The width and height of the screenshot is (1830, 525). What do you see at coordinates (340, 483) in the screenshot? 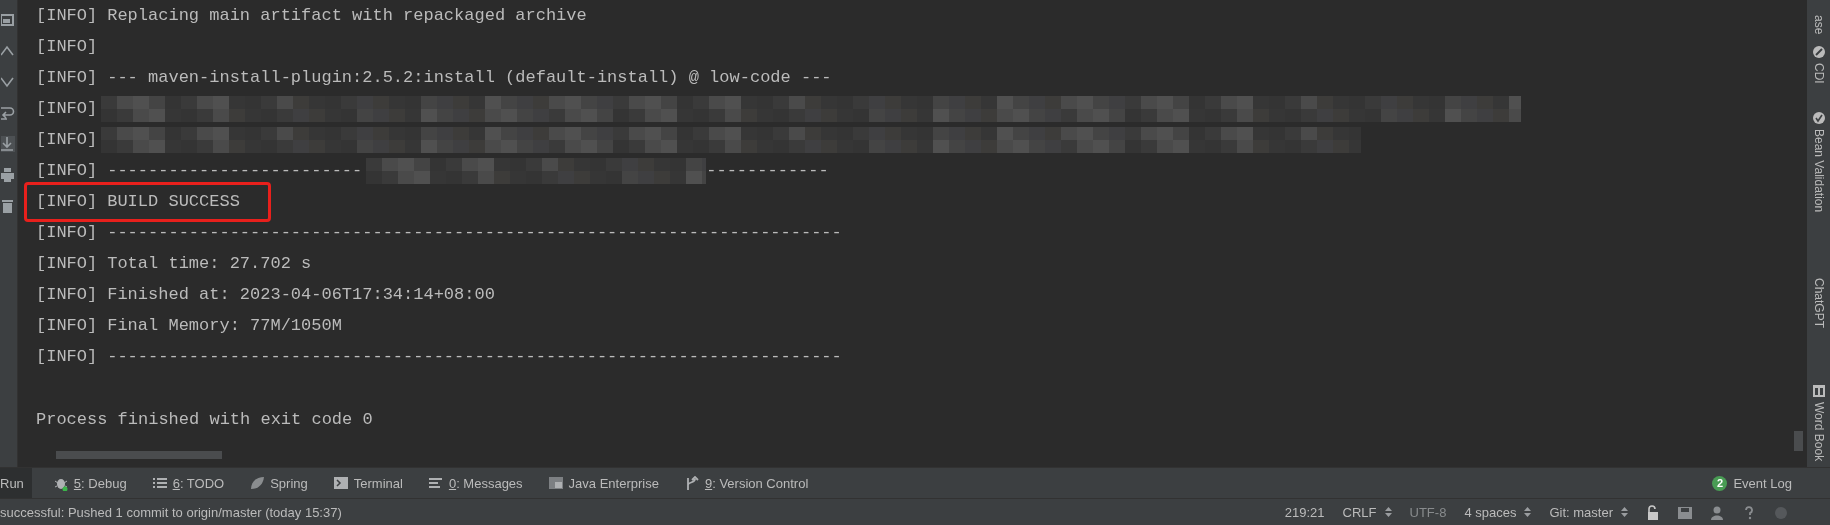
I see `terminal-icon` at bounding box center [340, 483].